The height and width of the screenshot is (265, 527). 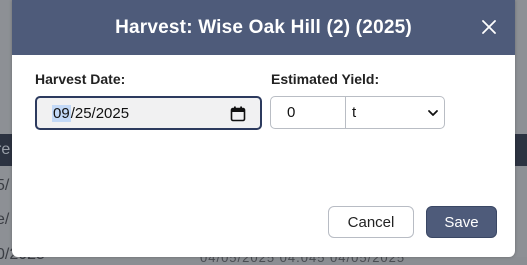 What do you see at coordinates (395, 112) in the screenshot?
I see `yield-unit-select: t` at bounding box center [395, 112].